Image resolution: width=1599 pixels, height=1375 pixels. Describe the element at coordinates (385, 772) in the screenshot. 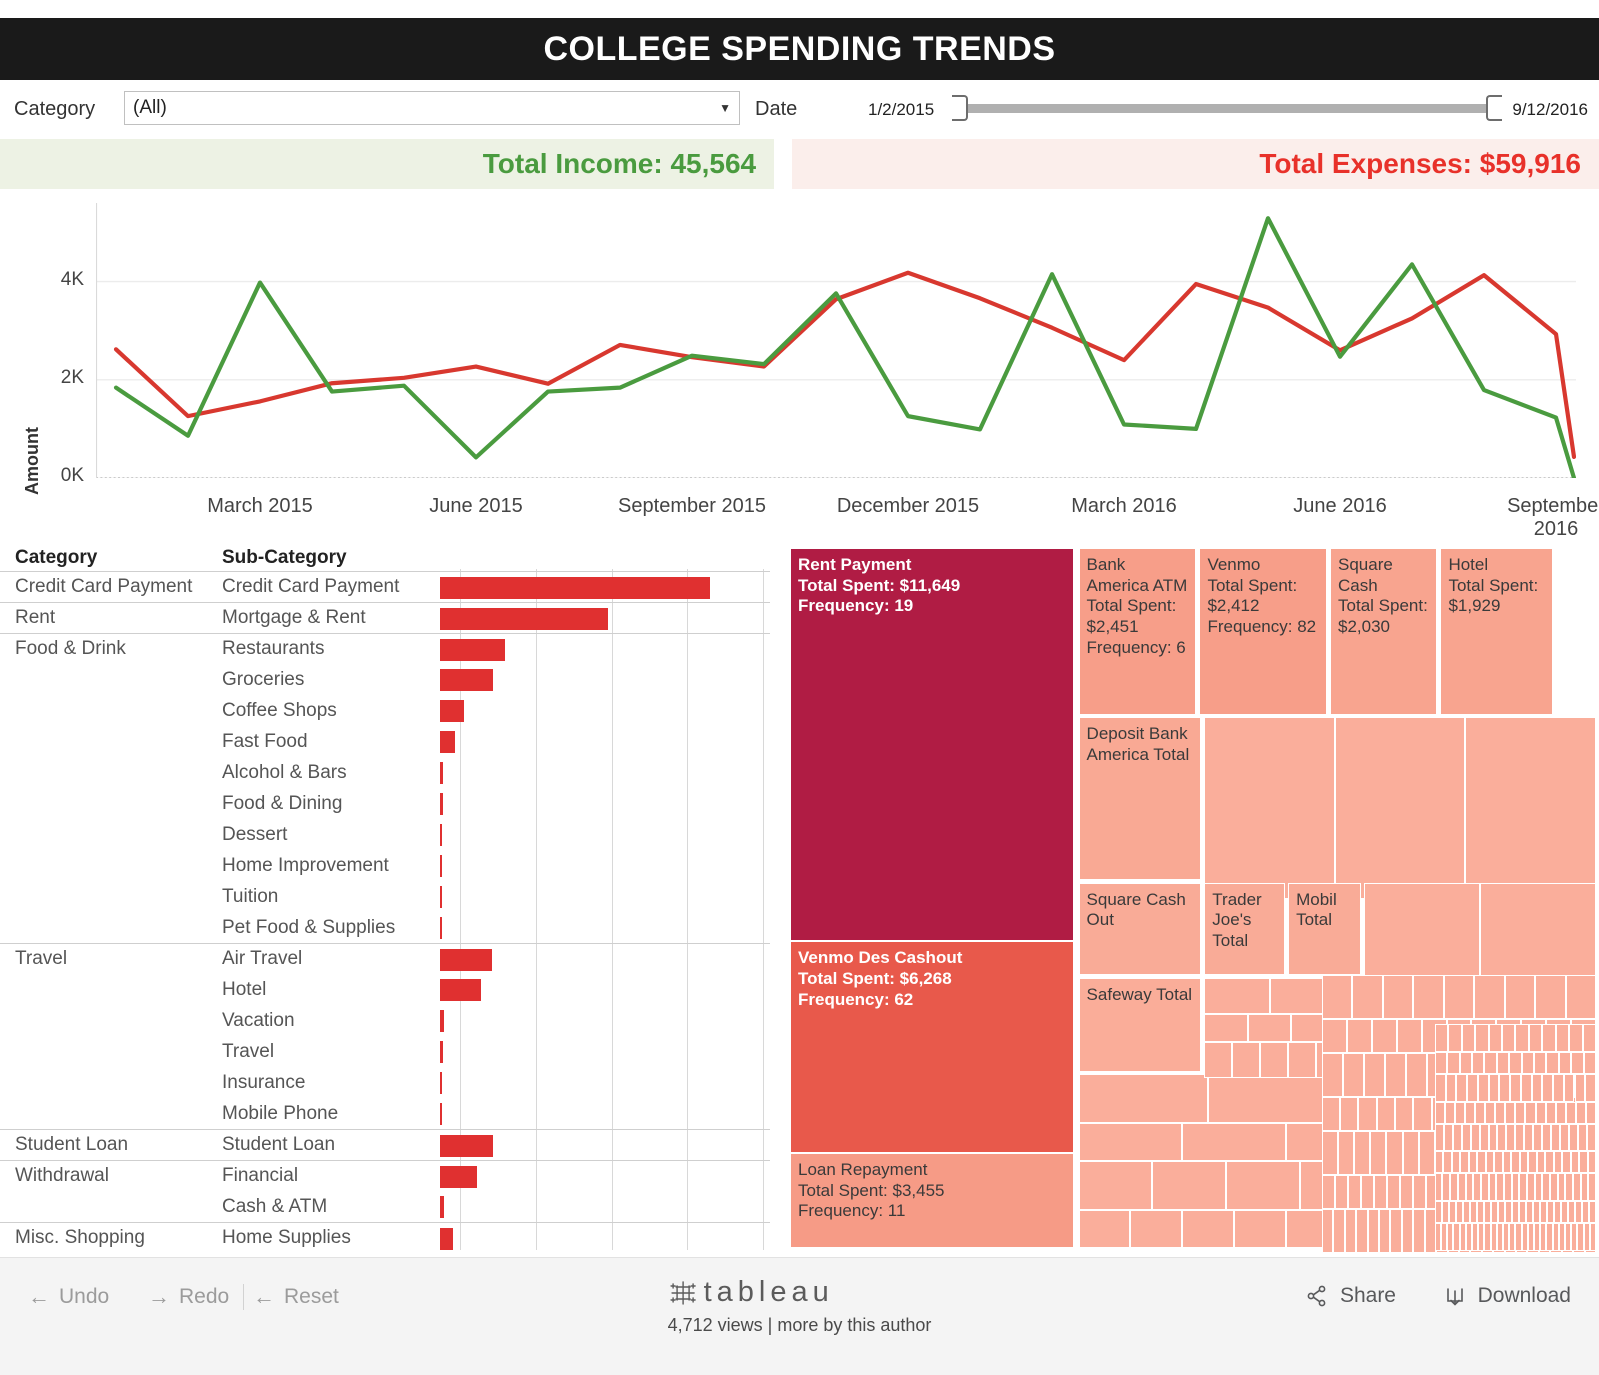

I see `table-row: Alcohol & Bars` at that location.